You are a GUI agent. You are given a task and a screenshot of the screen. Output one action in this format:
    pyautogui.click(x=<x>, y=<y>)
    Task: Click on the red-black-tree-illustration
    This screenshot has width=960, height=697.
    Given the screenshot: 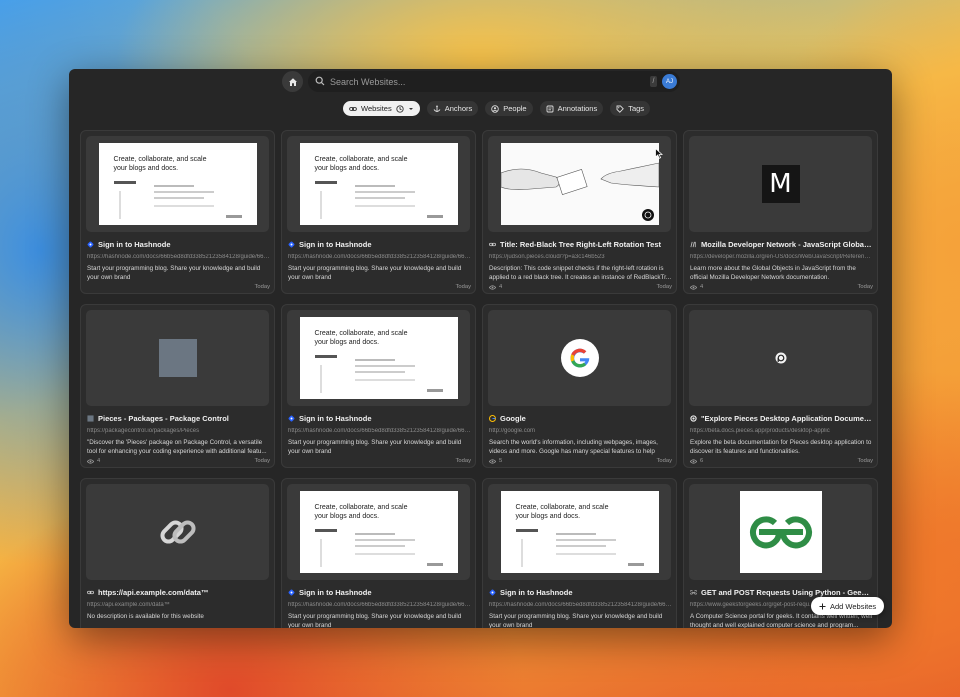 What is the action you would take?
    pyautogui.click(x=579, y=184)
    